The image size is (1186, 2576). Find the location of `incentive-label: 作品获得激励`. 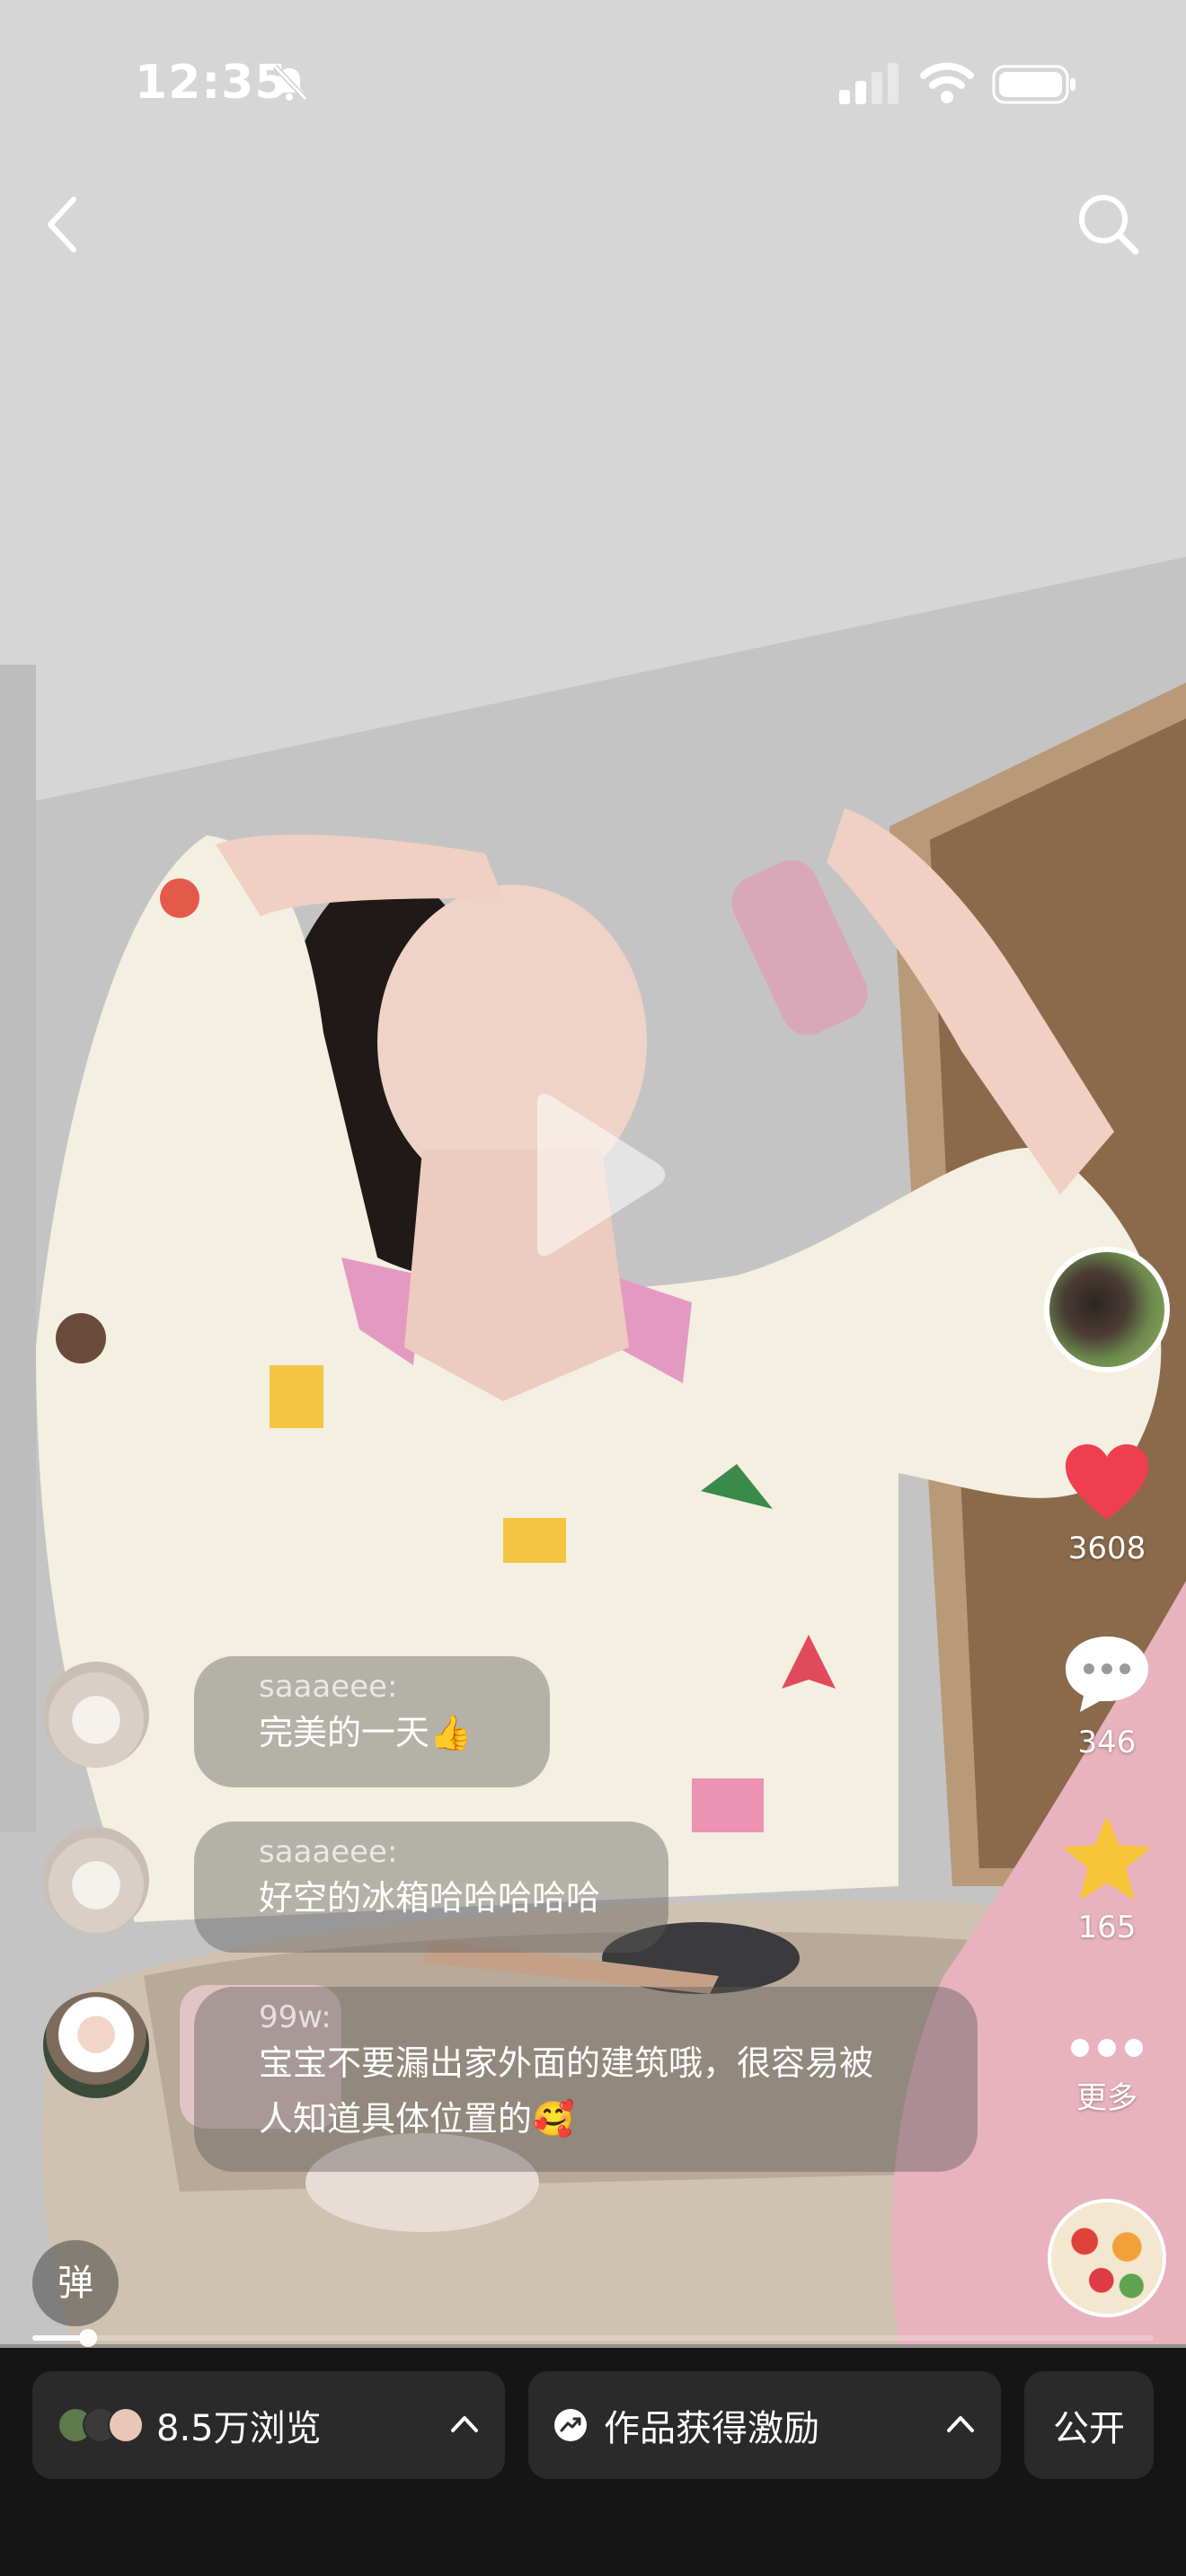

incentive-label: 作品获得激励 is located at coordinates (711, 2428).